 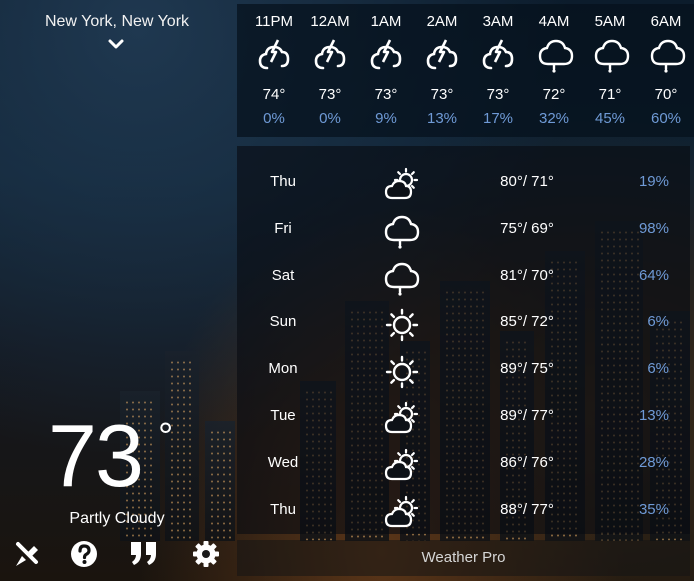 I want to click on chevron-down-icon, so click(x=116, y=45).